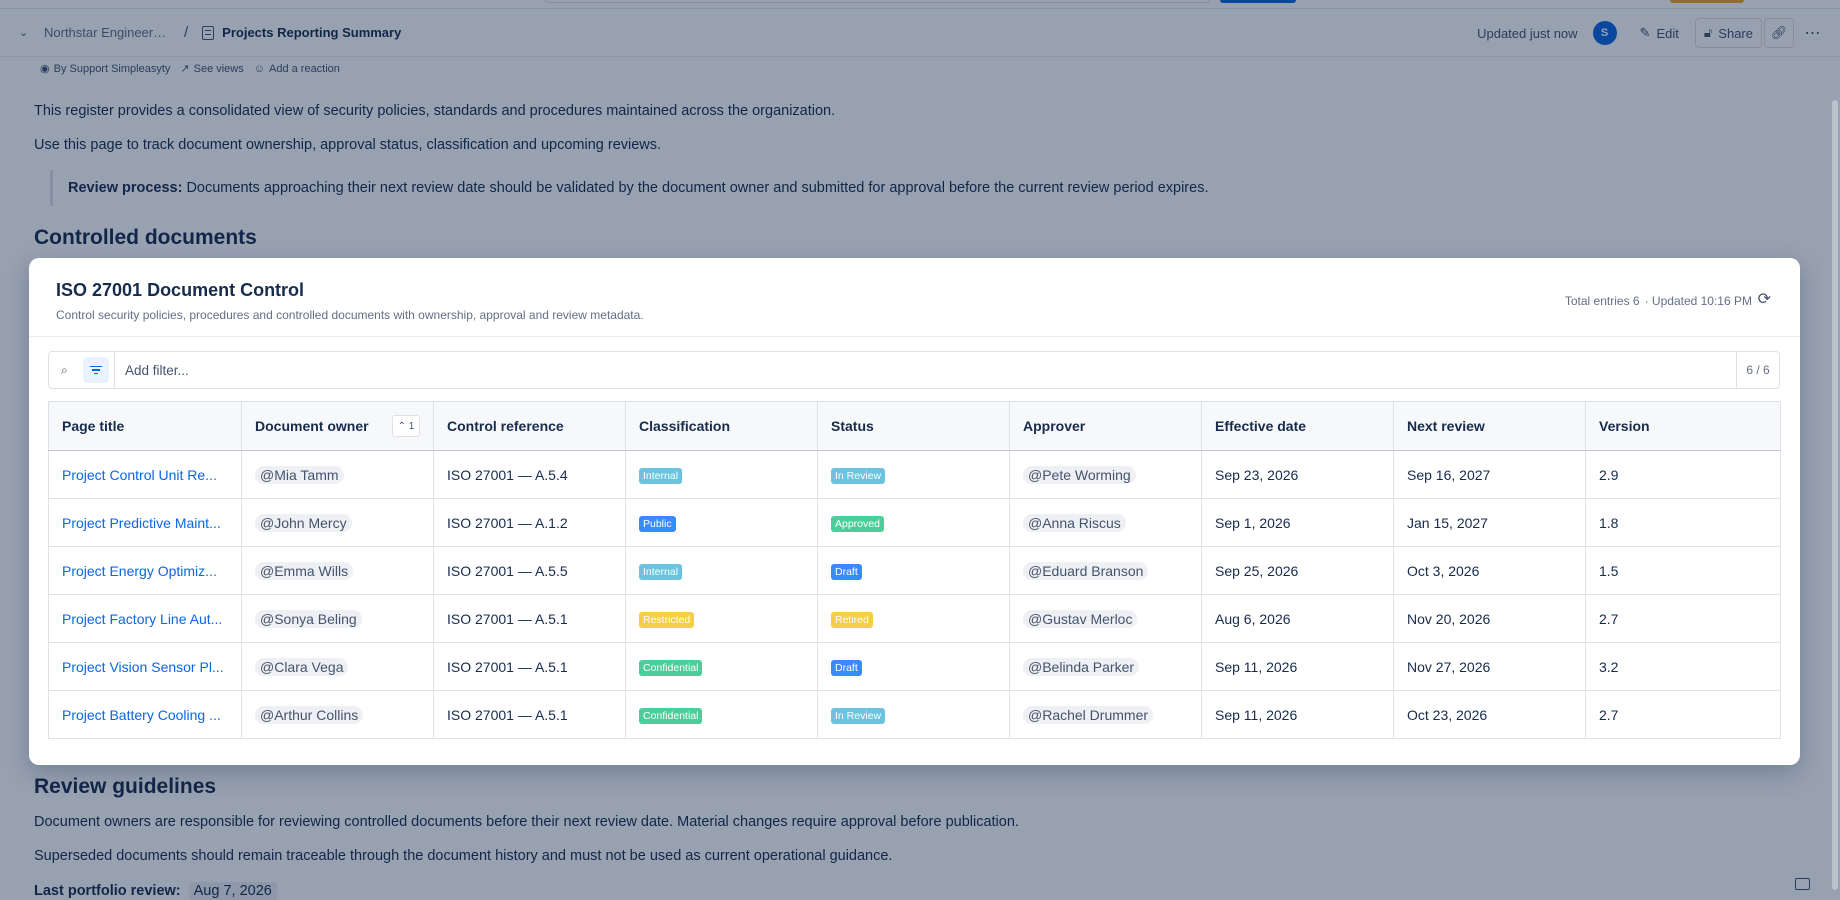 This screenshot has height=900, width=1840. Describe the element at coordinates (304, 570) in the screenshot. I see `owner-mention: @Emma Wills` at that location.